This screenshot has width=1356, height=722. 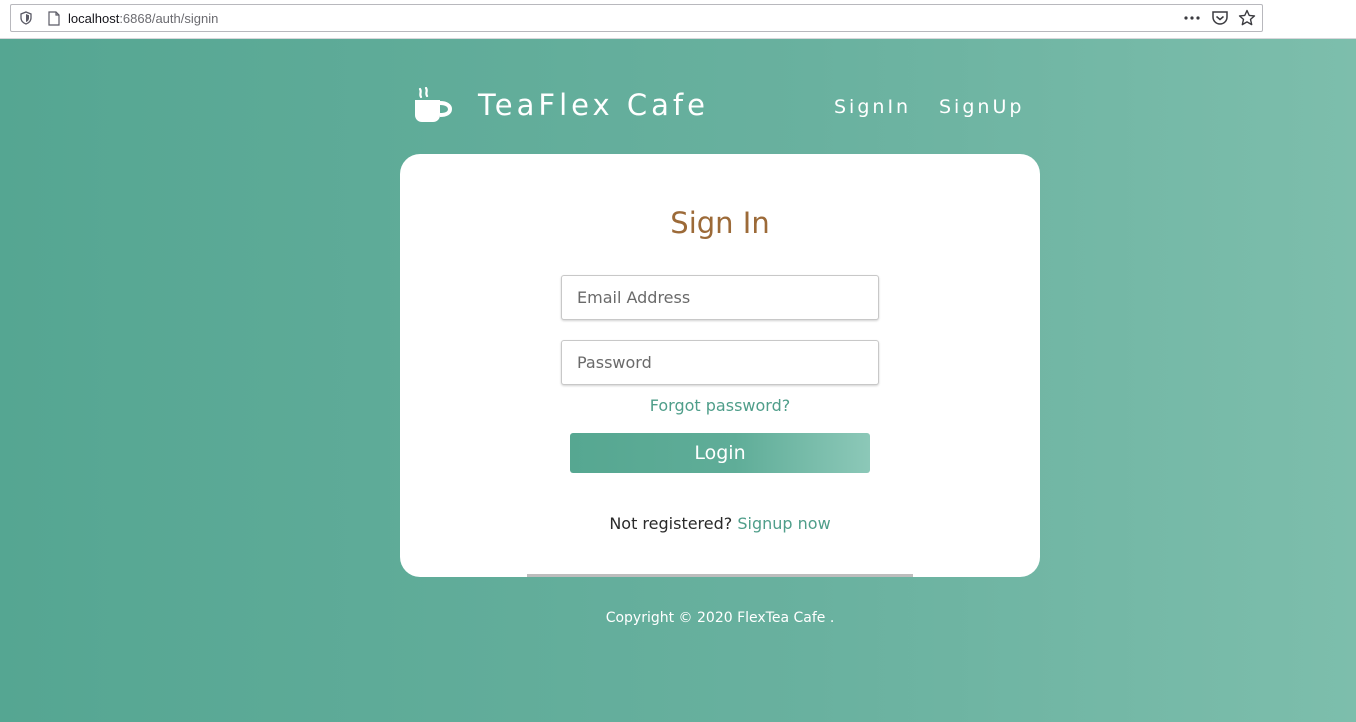 I want to click on page-icon, so click(x=54, y=18).